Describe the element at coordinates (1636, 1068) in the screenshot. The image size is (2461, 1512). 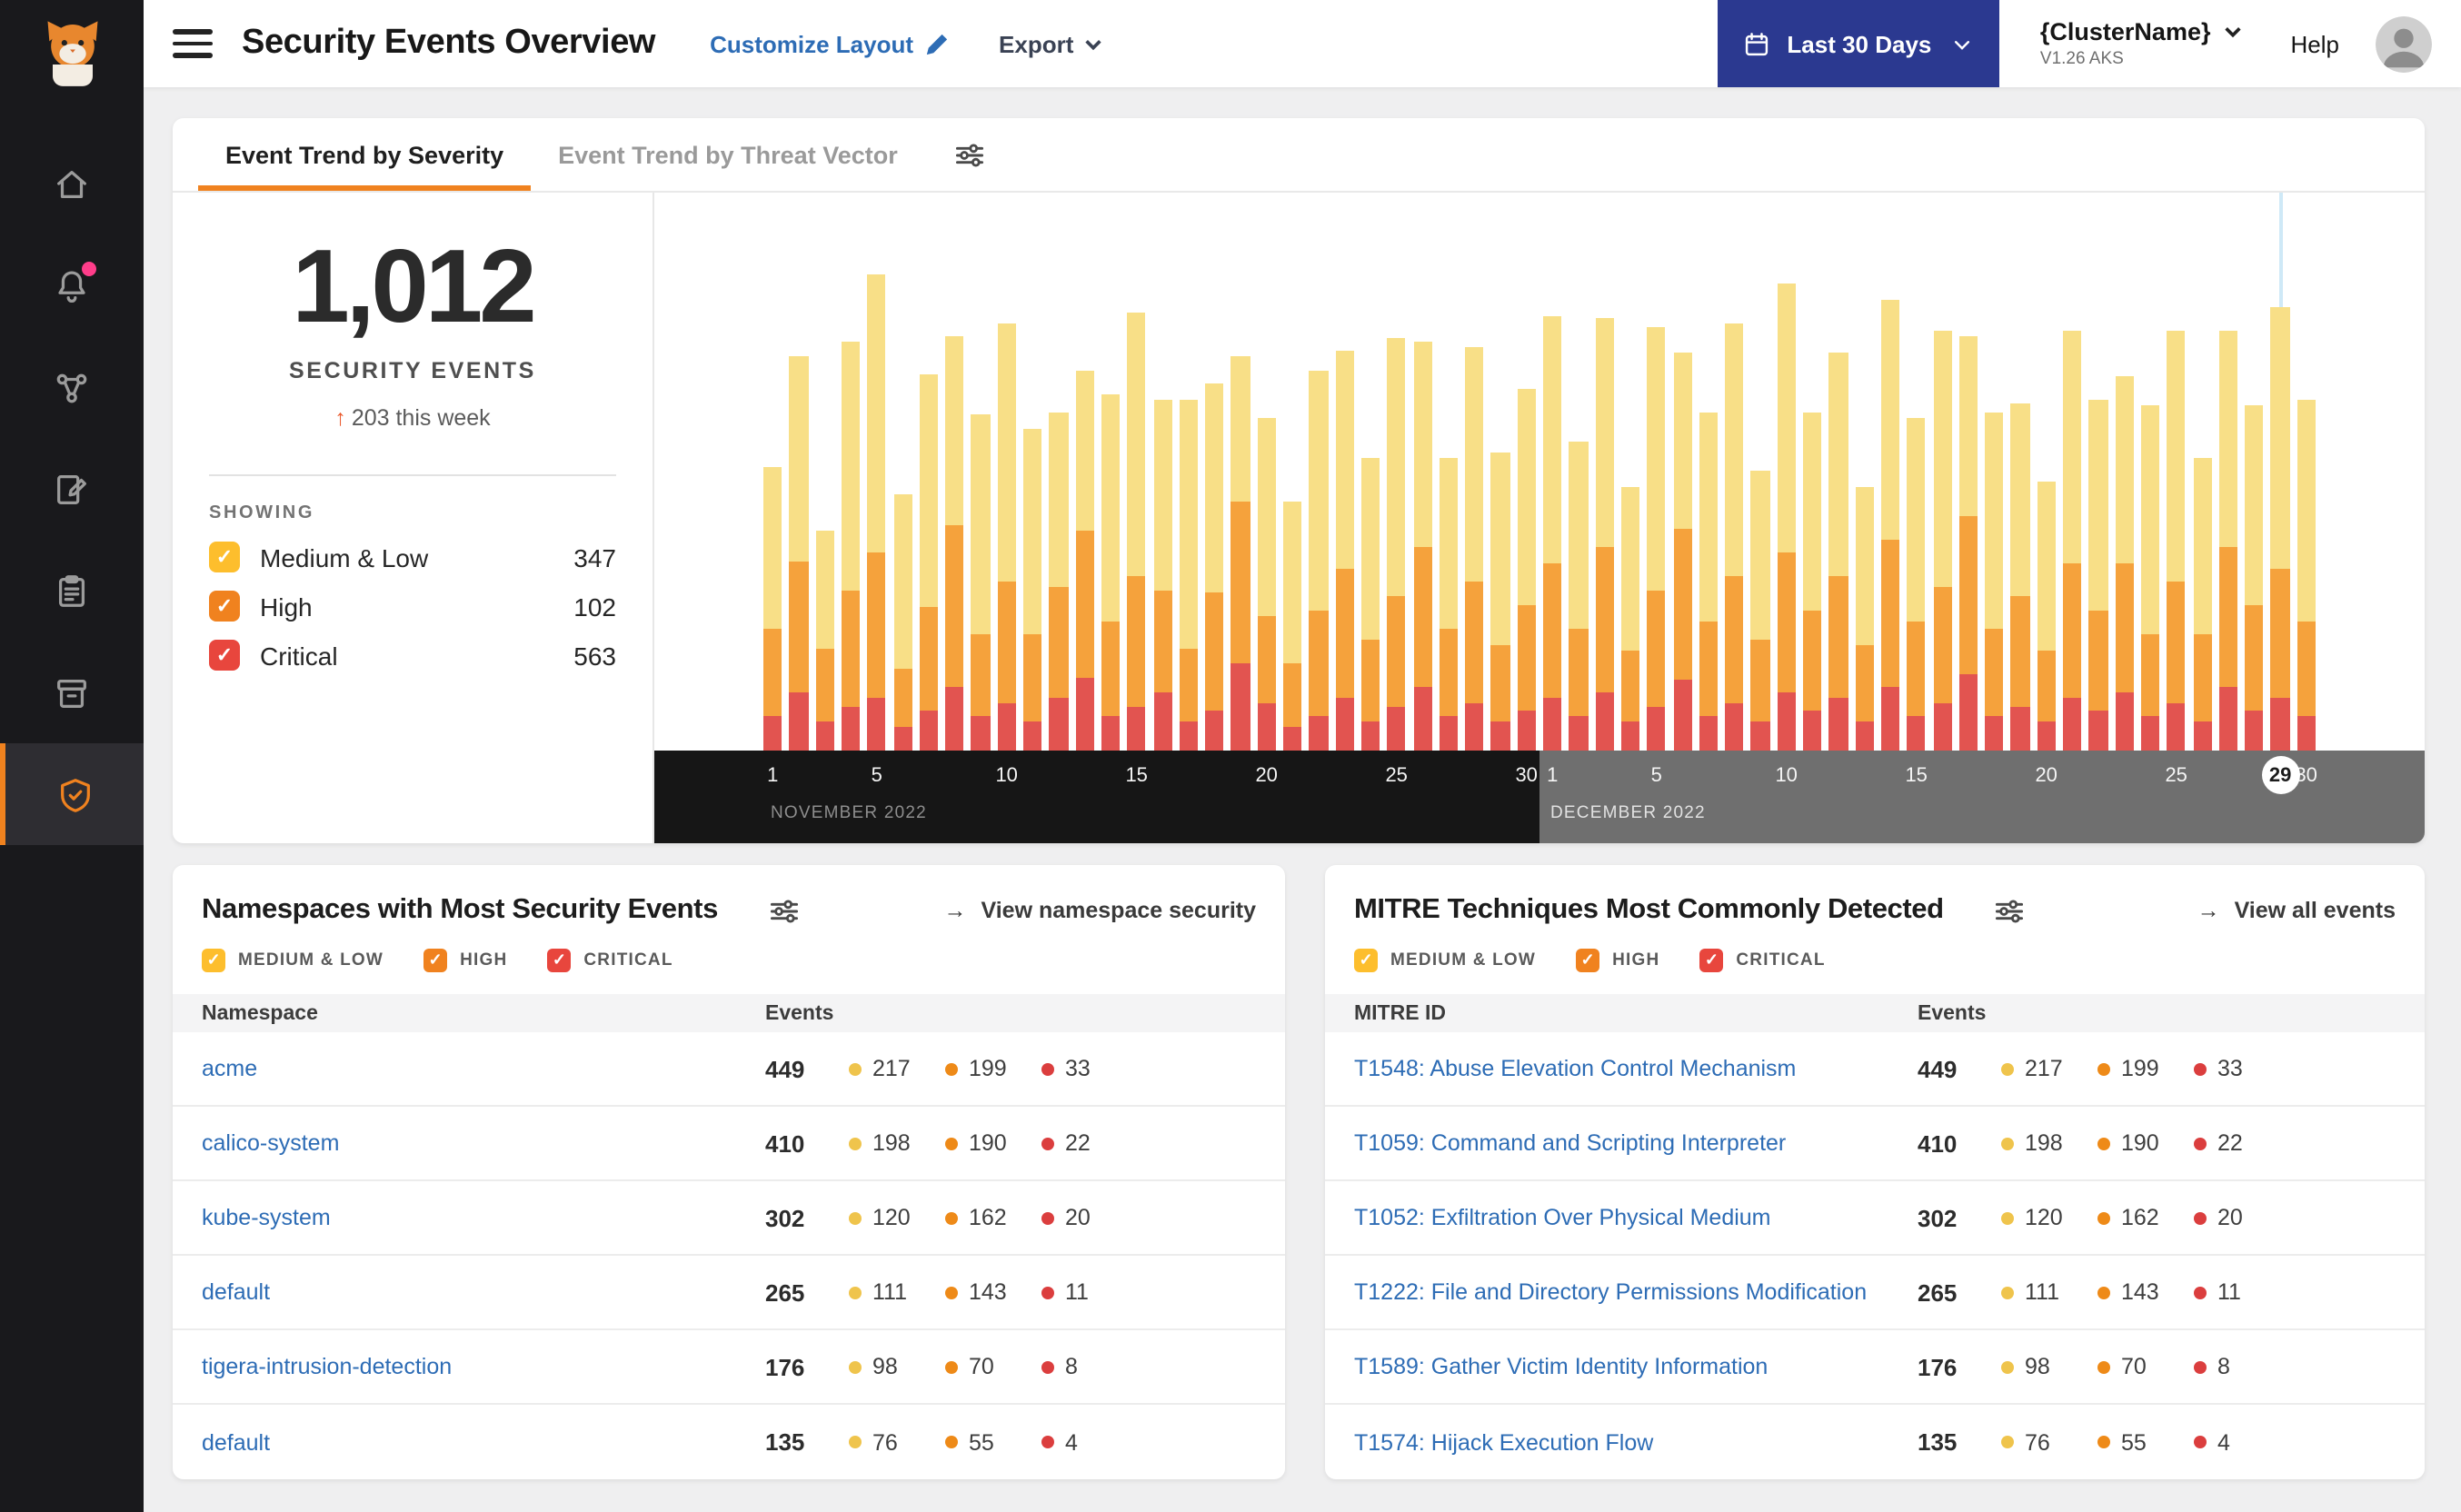
I see `mitre-technique-link: T1548: Abuse Elevation Control Mechanism` at that location.